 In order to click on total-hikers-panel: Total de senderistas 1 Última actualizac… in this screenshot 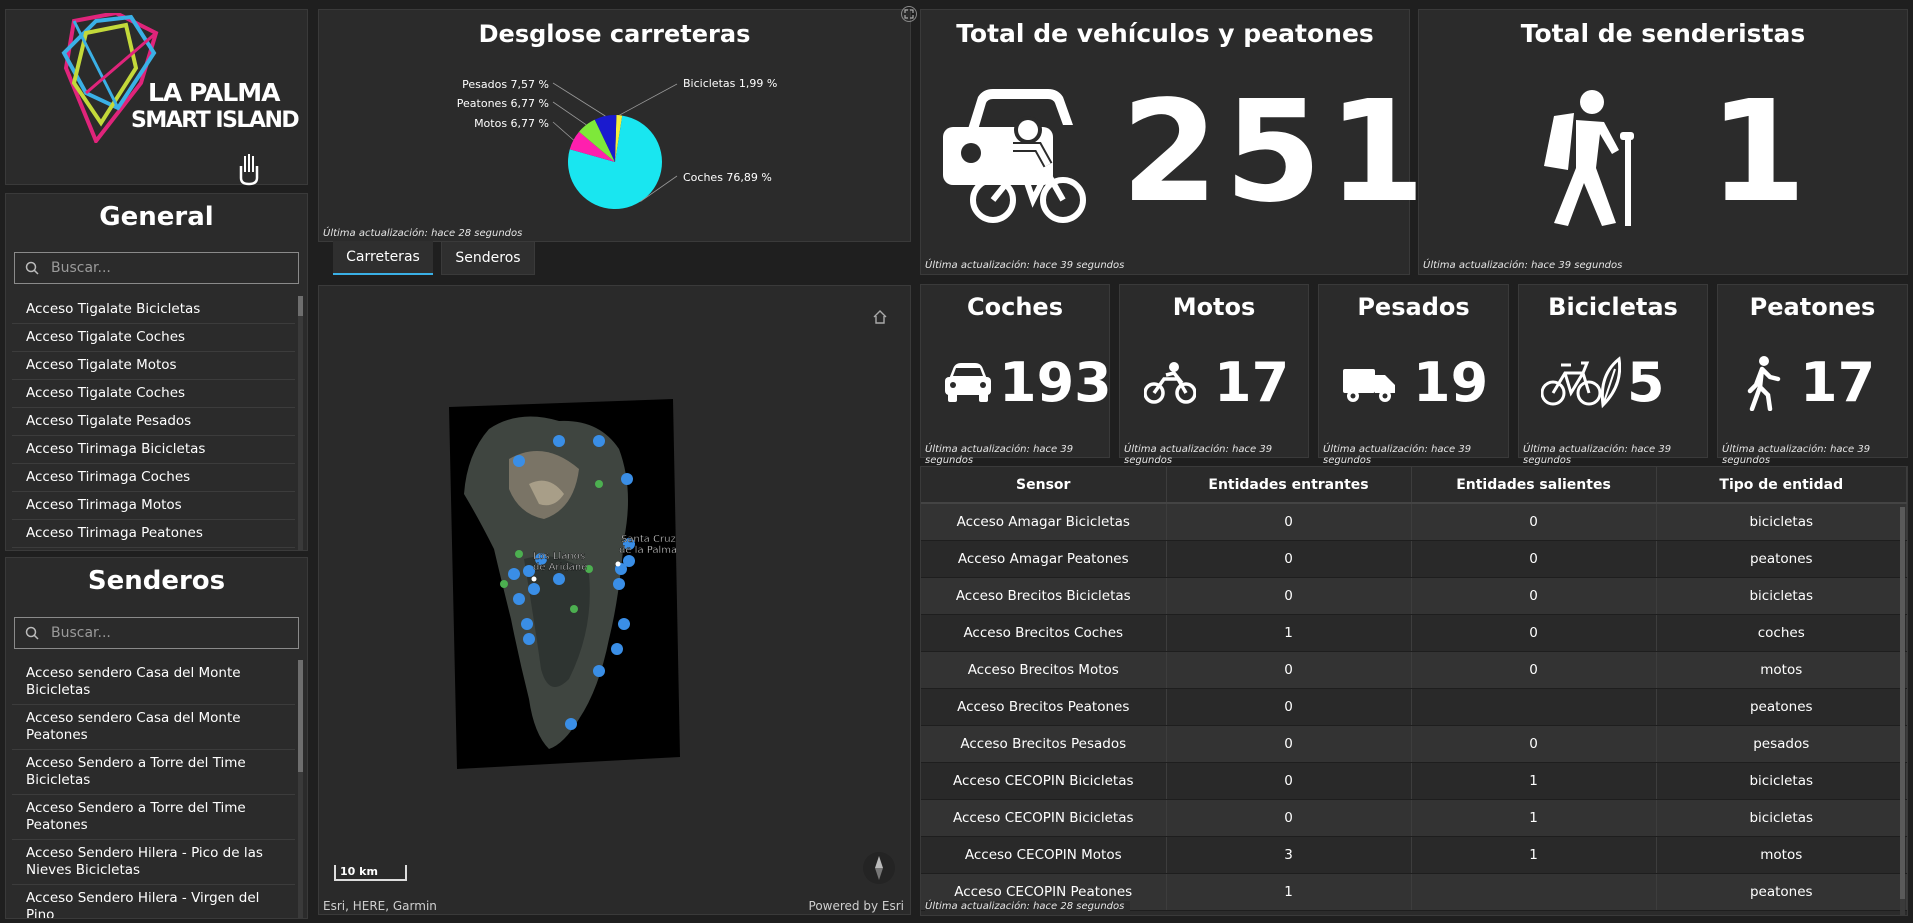, I will do `click(1663, 142)`.